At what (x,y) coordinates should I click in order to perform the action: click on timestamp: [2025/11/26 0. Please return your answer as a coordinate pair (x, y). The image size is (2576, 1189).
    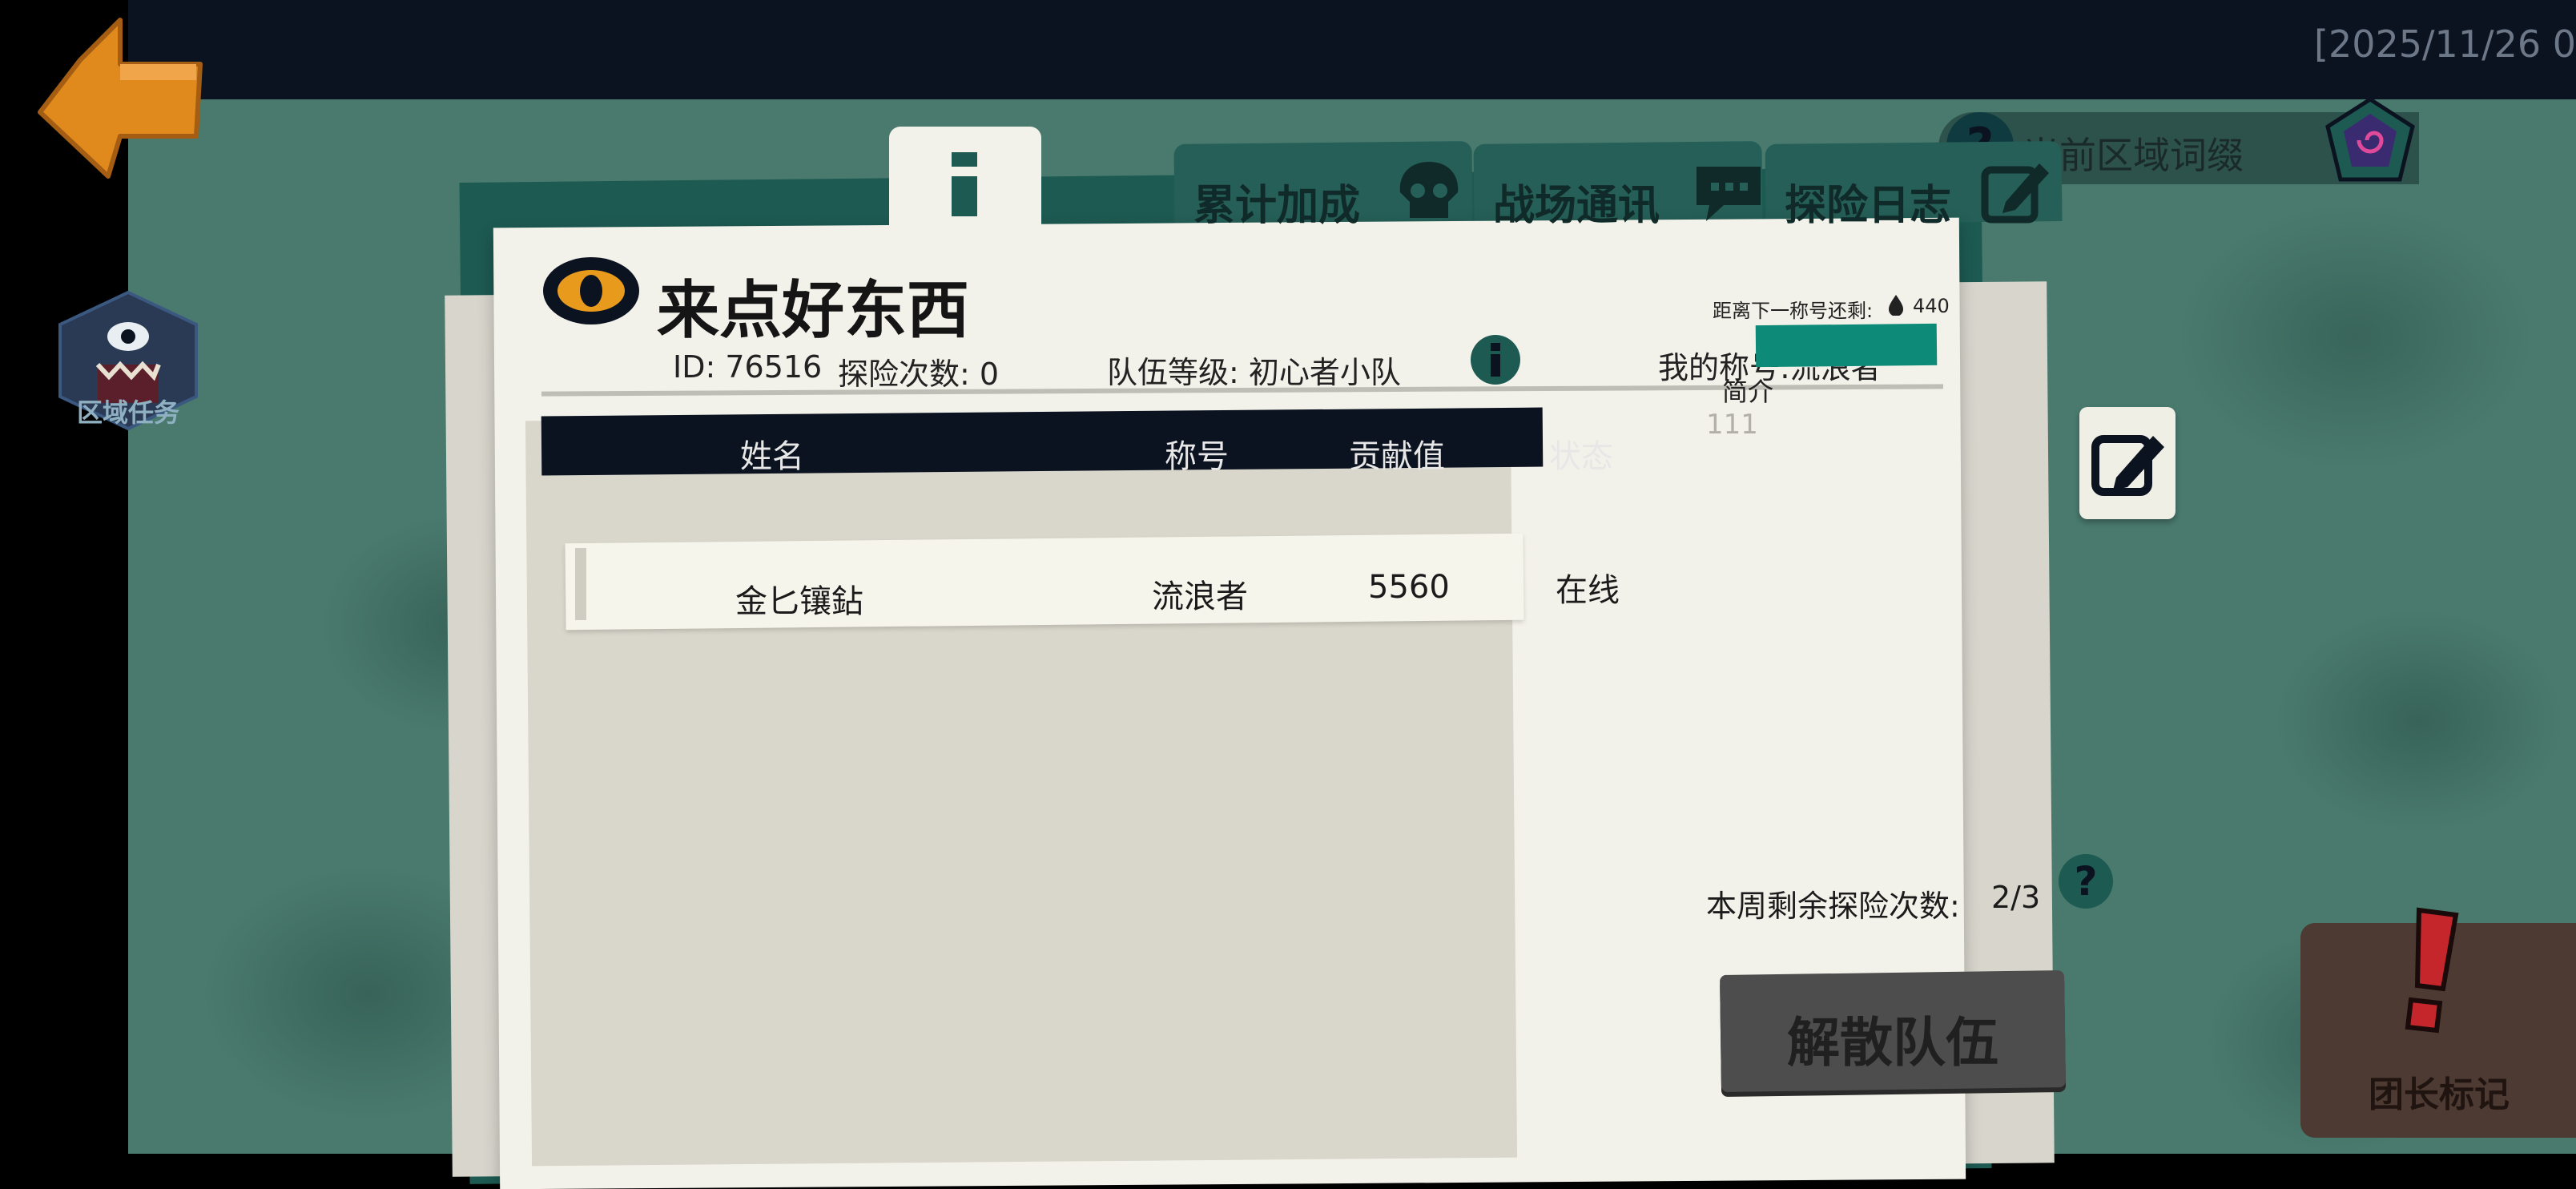
    Looking at the image, I should click on (2445, 44).